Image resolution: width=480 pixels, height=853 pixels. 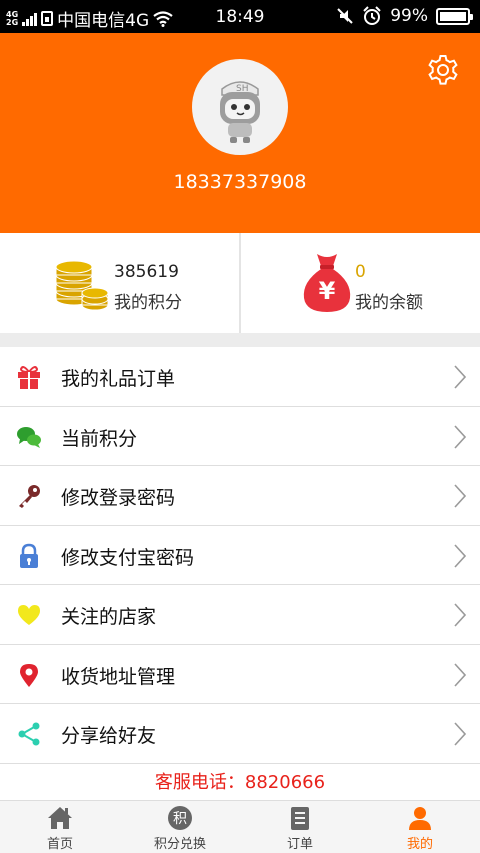 I want to click on menu-item-followed-stores: 关注的店家, so click(x=240, y=615).